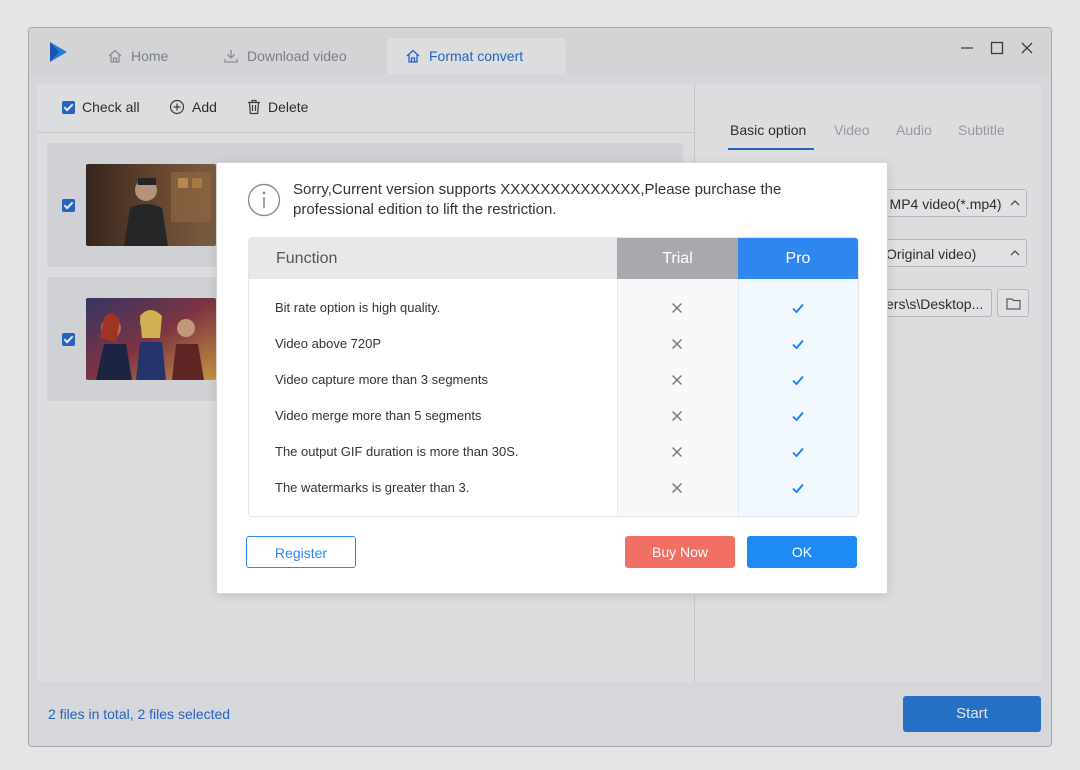 This screenshot has width=1080, height=770. What do you see at coordinates (553, 488) in the screenshot?
I see `table-row: The watermarks is greater than 3.` at bounding box center [553, 488].